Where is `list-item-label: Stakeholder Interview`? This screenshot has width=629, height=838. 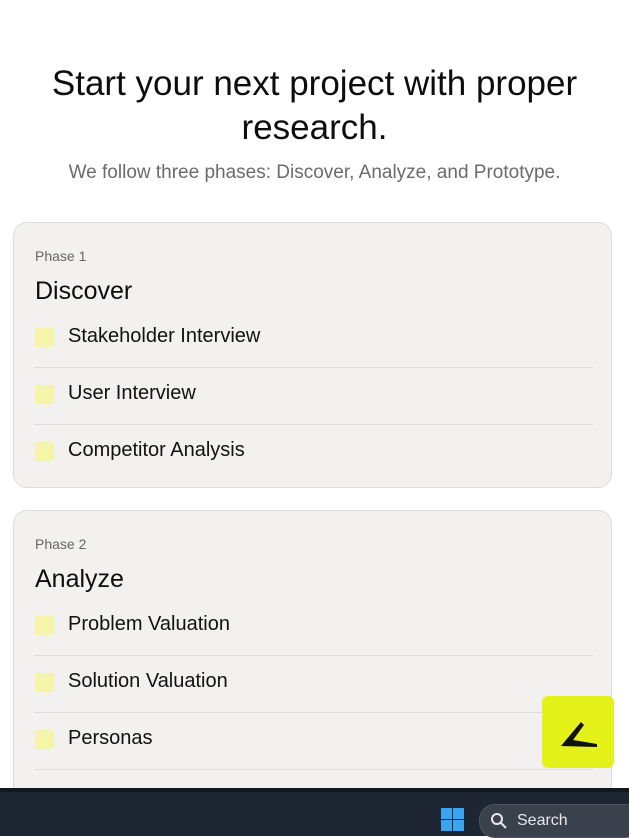
list-item-label: Stakeholder Interview is located at coordinates (164, 336).